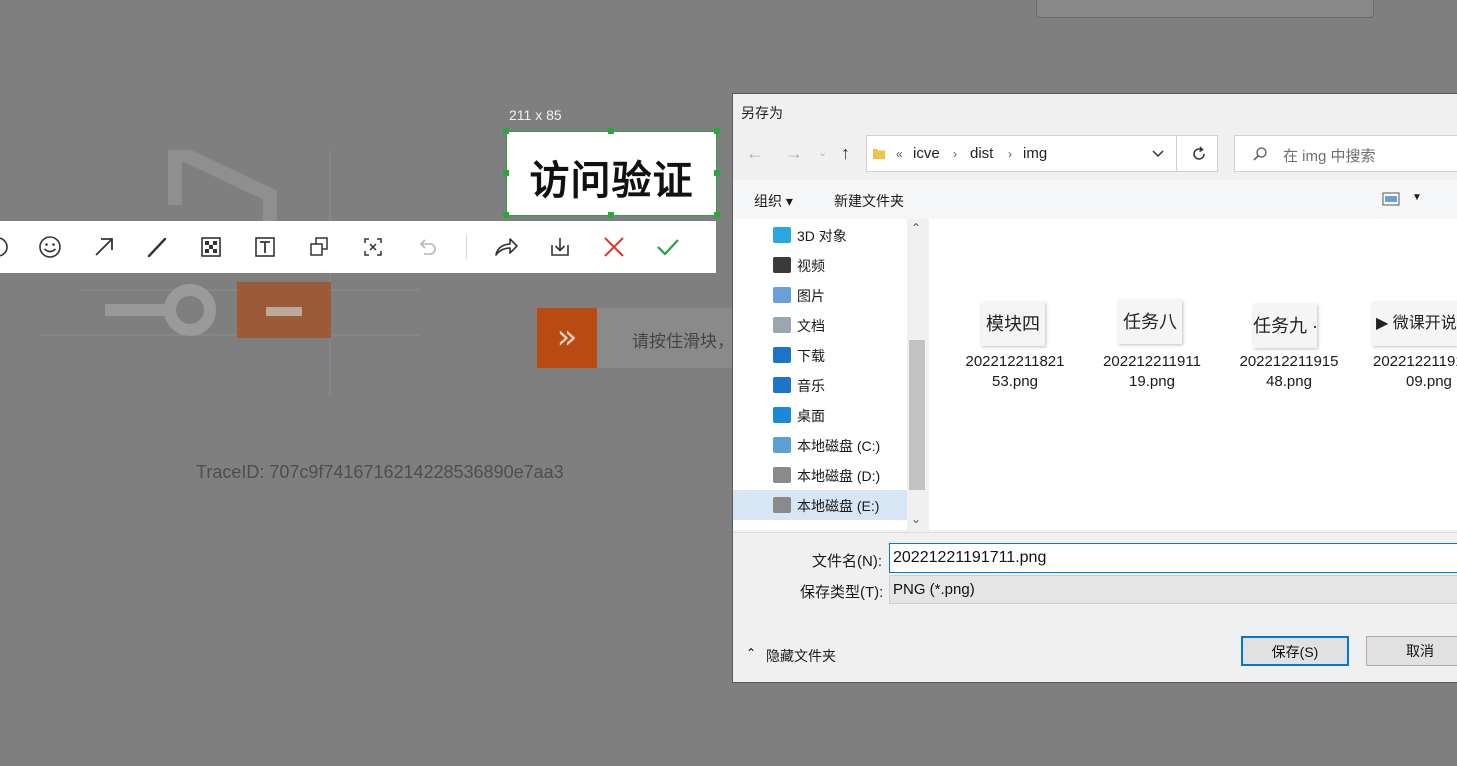 Image resolution: width=1457 pixels, height=766 pixels. What do you see at coordinates (811, 266) in the screenshot?
I see `nav-item-label: 视频` at bounding box center [811, 266].